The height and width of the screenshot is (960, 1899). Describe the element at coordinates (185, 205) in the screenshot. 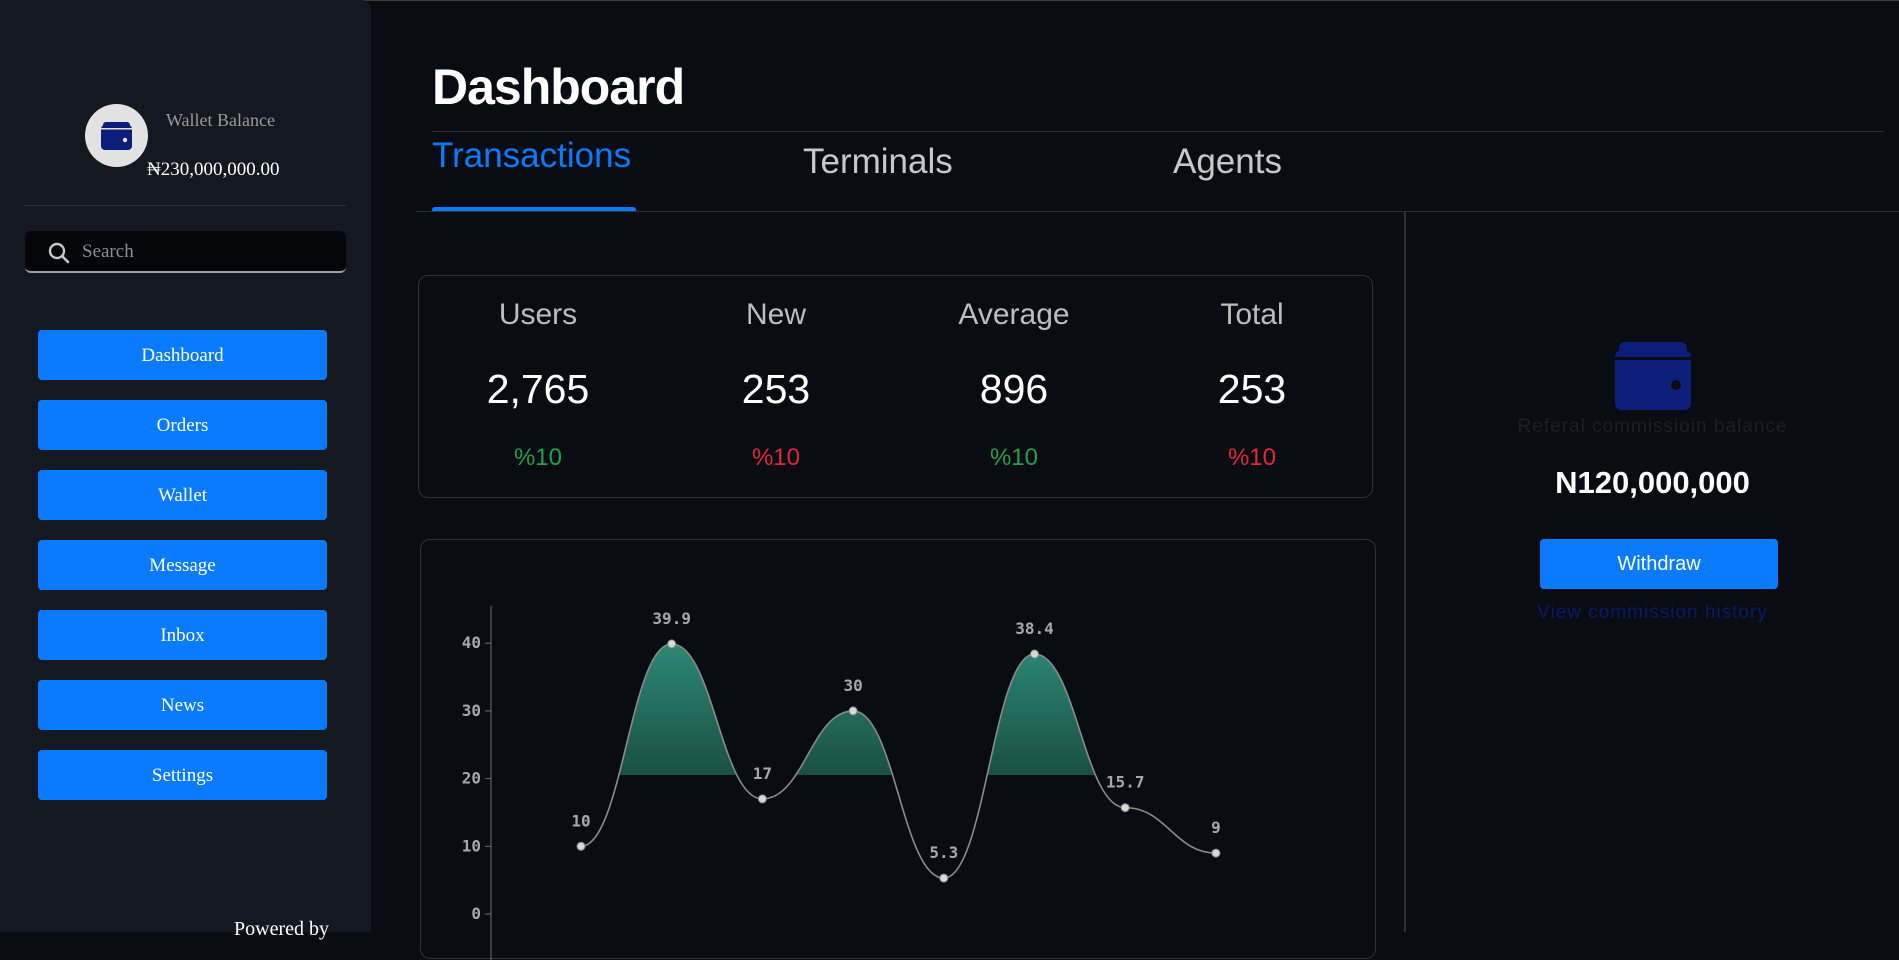

I see `sidebar-divider` at that location.